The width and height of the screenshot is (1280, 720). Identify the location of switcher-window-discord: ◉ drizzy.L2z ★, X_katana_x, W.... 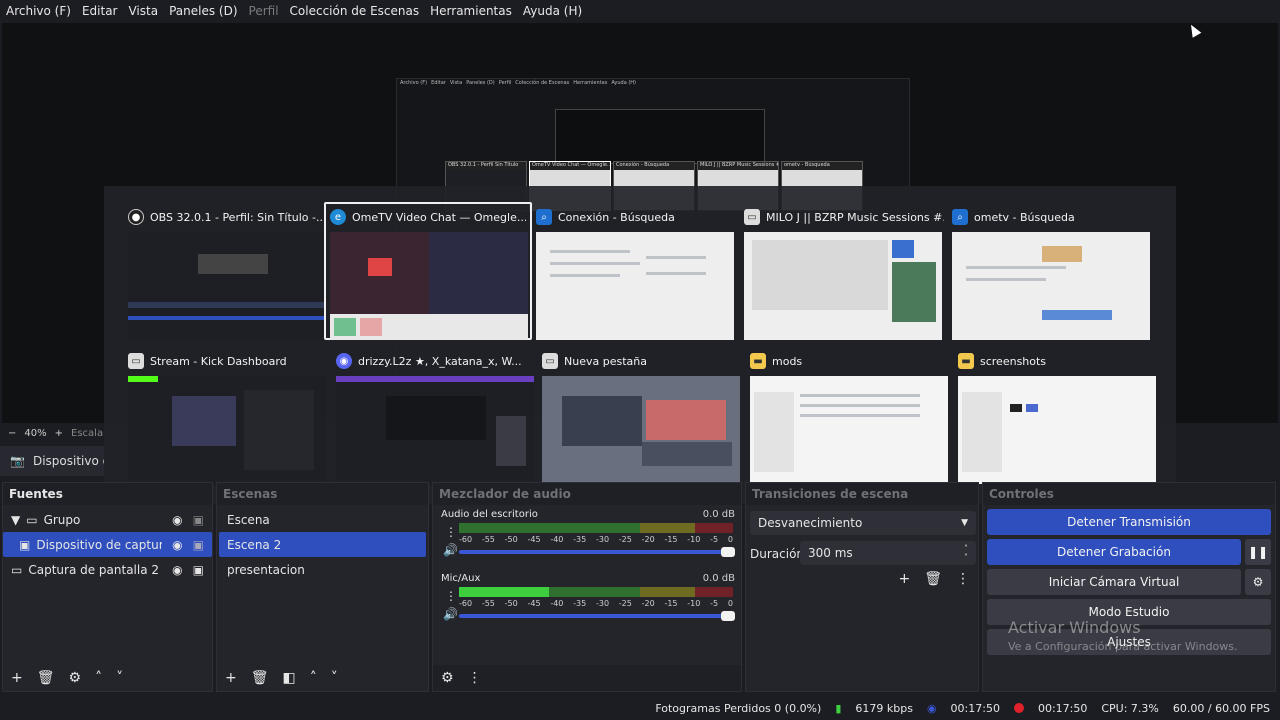
(436, 417).